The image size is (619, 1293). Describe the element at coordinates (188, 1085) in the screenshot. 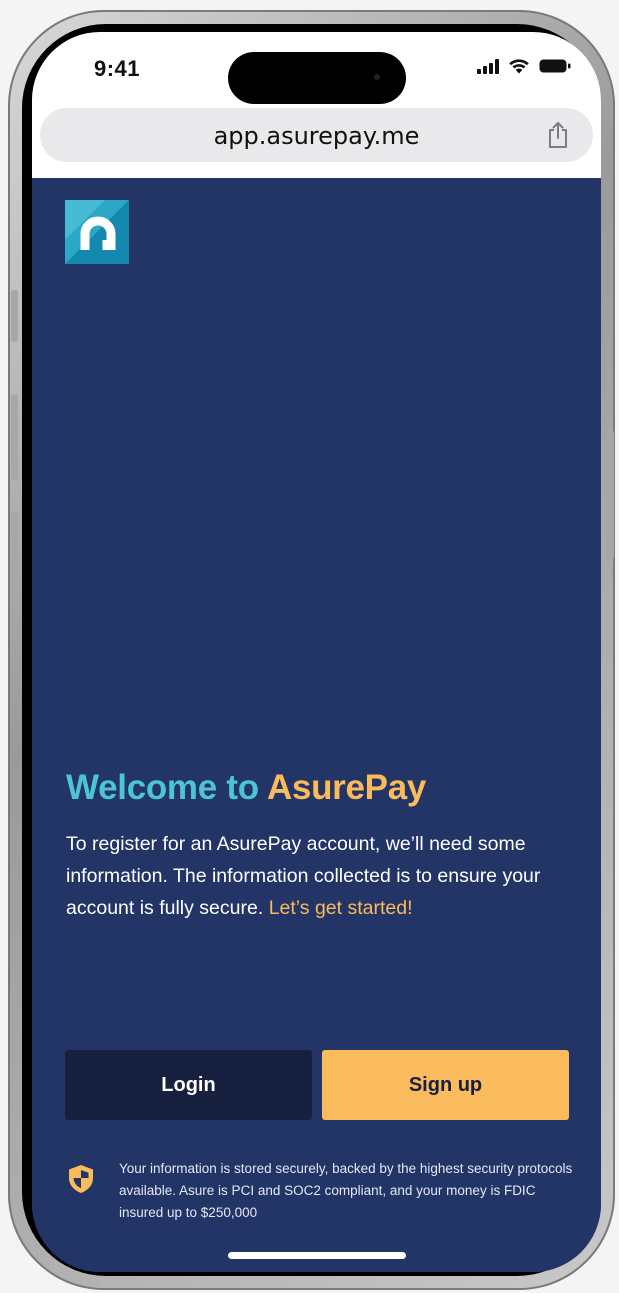

I see `login-button: Login` at that location.